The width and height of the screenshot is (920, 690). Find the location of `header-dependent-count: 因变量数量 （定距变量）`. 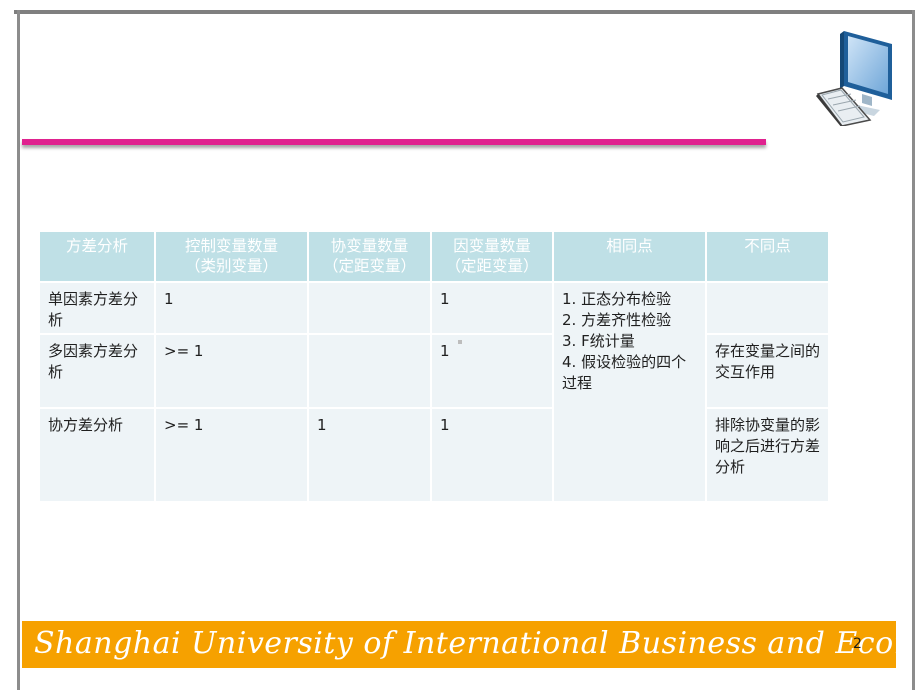

header-dependent-count: 因变量数量 （定距变量） is located at coordinates (492, 256).